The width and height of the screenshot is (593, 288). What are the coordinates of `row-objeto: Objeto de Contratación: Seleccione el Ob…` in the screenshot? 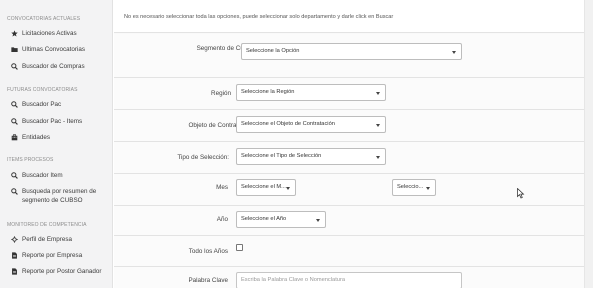 It's located at (349, 126).